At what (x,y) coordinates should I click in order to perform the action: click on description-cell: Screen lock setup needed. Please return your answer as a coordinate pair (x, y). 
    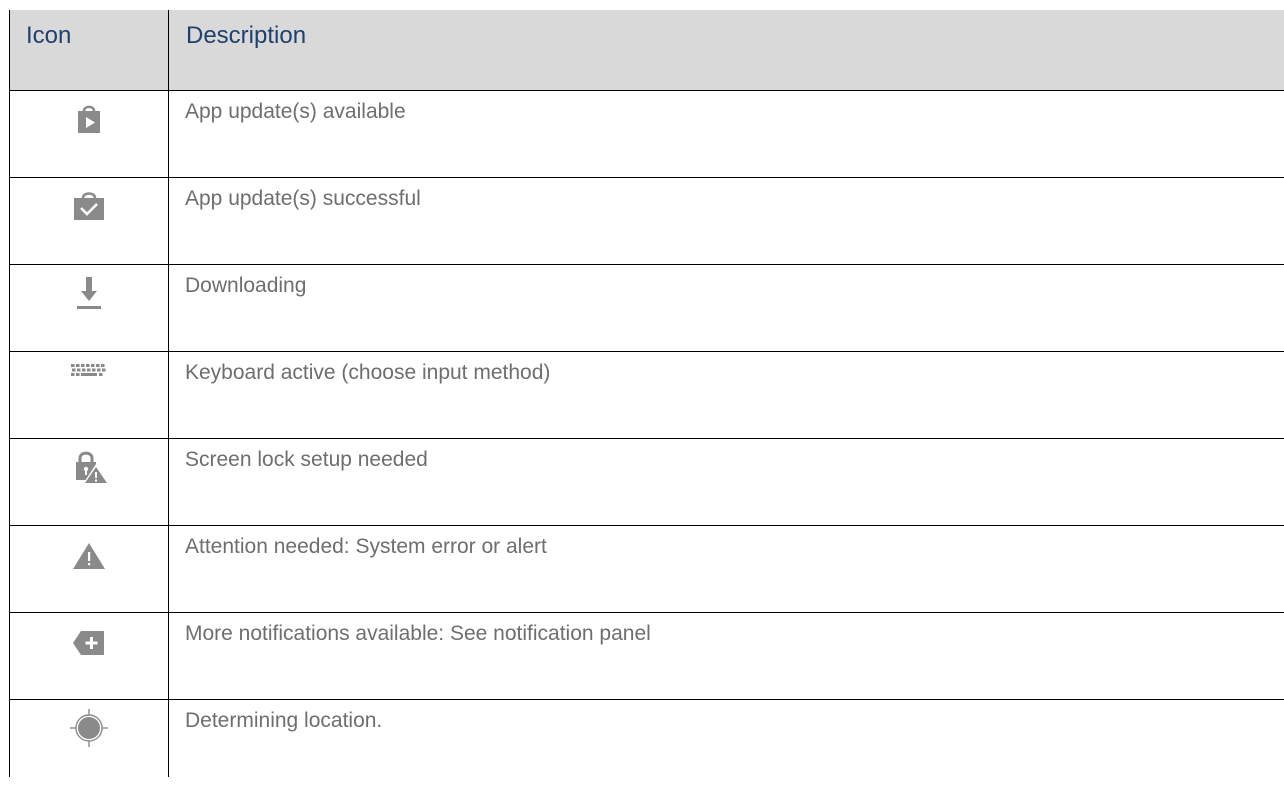
    Looking at the image, I should click on (726, 482).